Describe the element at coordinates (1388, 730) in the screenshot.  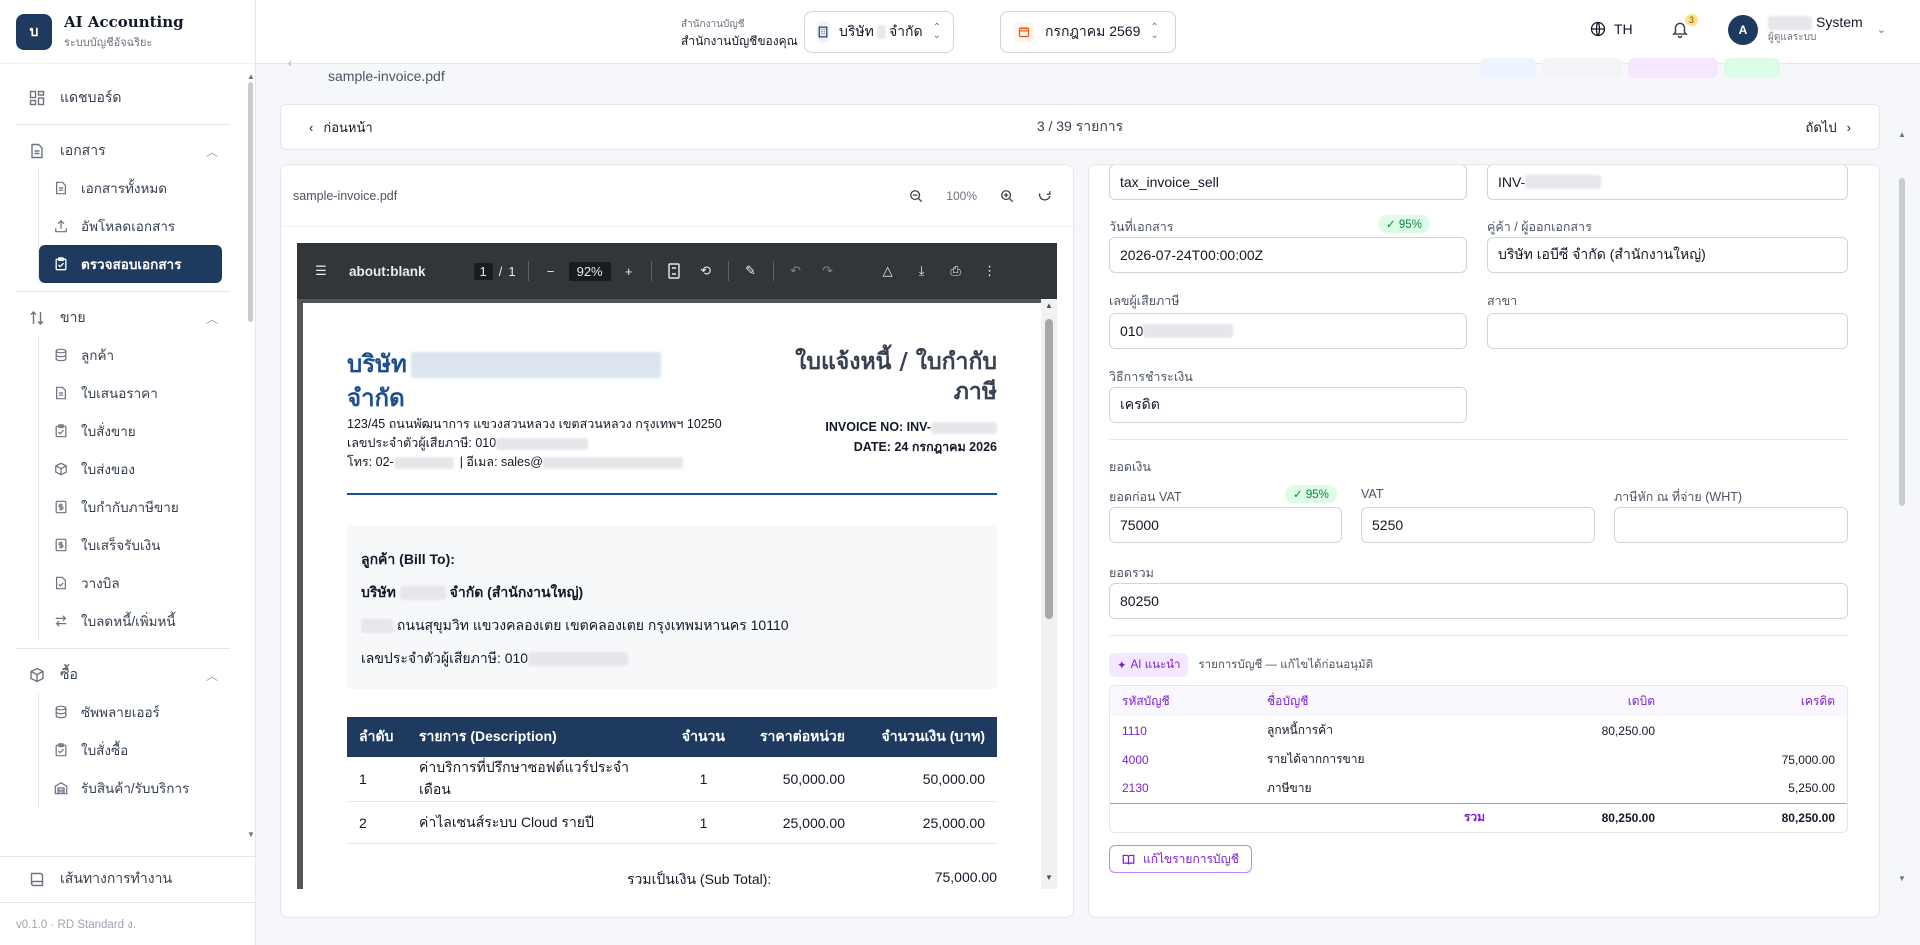
I see `table-row: 1110 ลูกหนี้การค้า 80,250.00` at that location.